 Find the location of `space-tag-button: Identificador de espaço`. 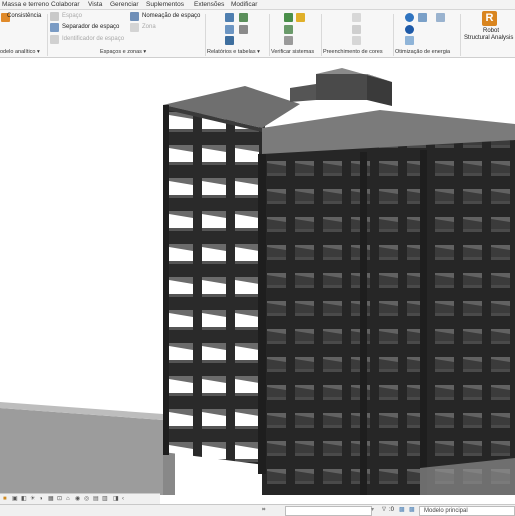

space-tag-button: Identificador de espaço is located at coordinates (93, 39).